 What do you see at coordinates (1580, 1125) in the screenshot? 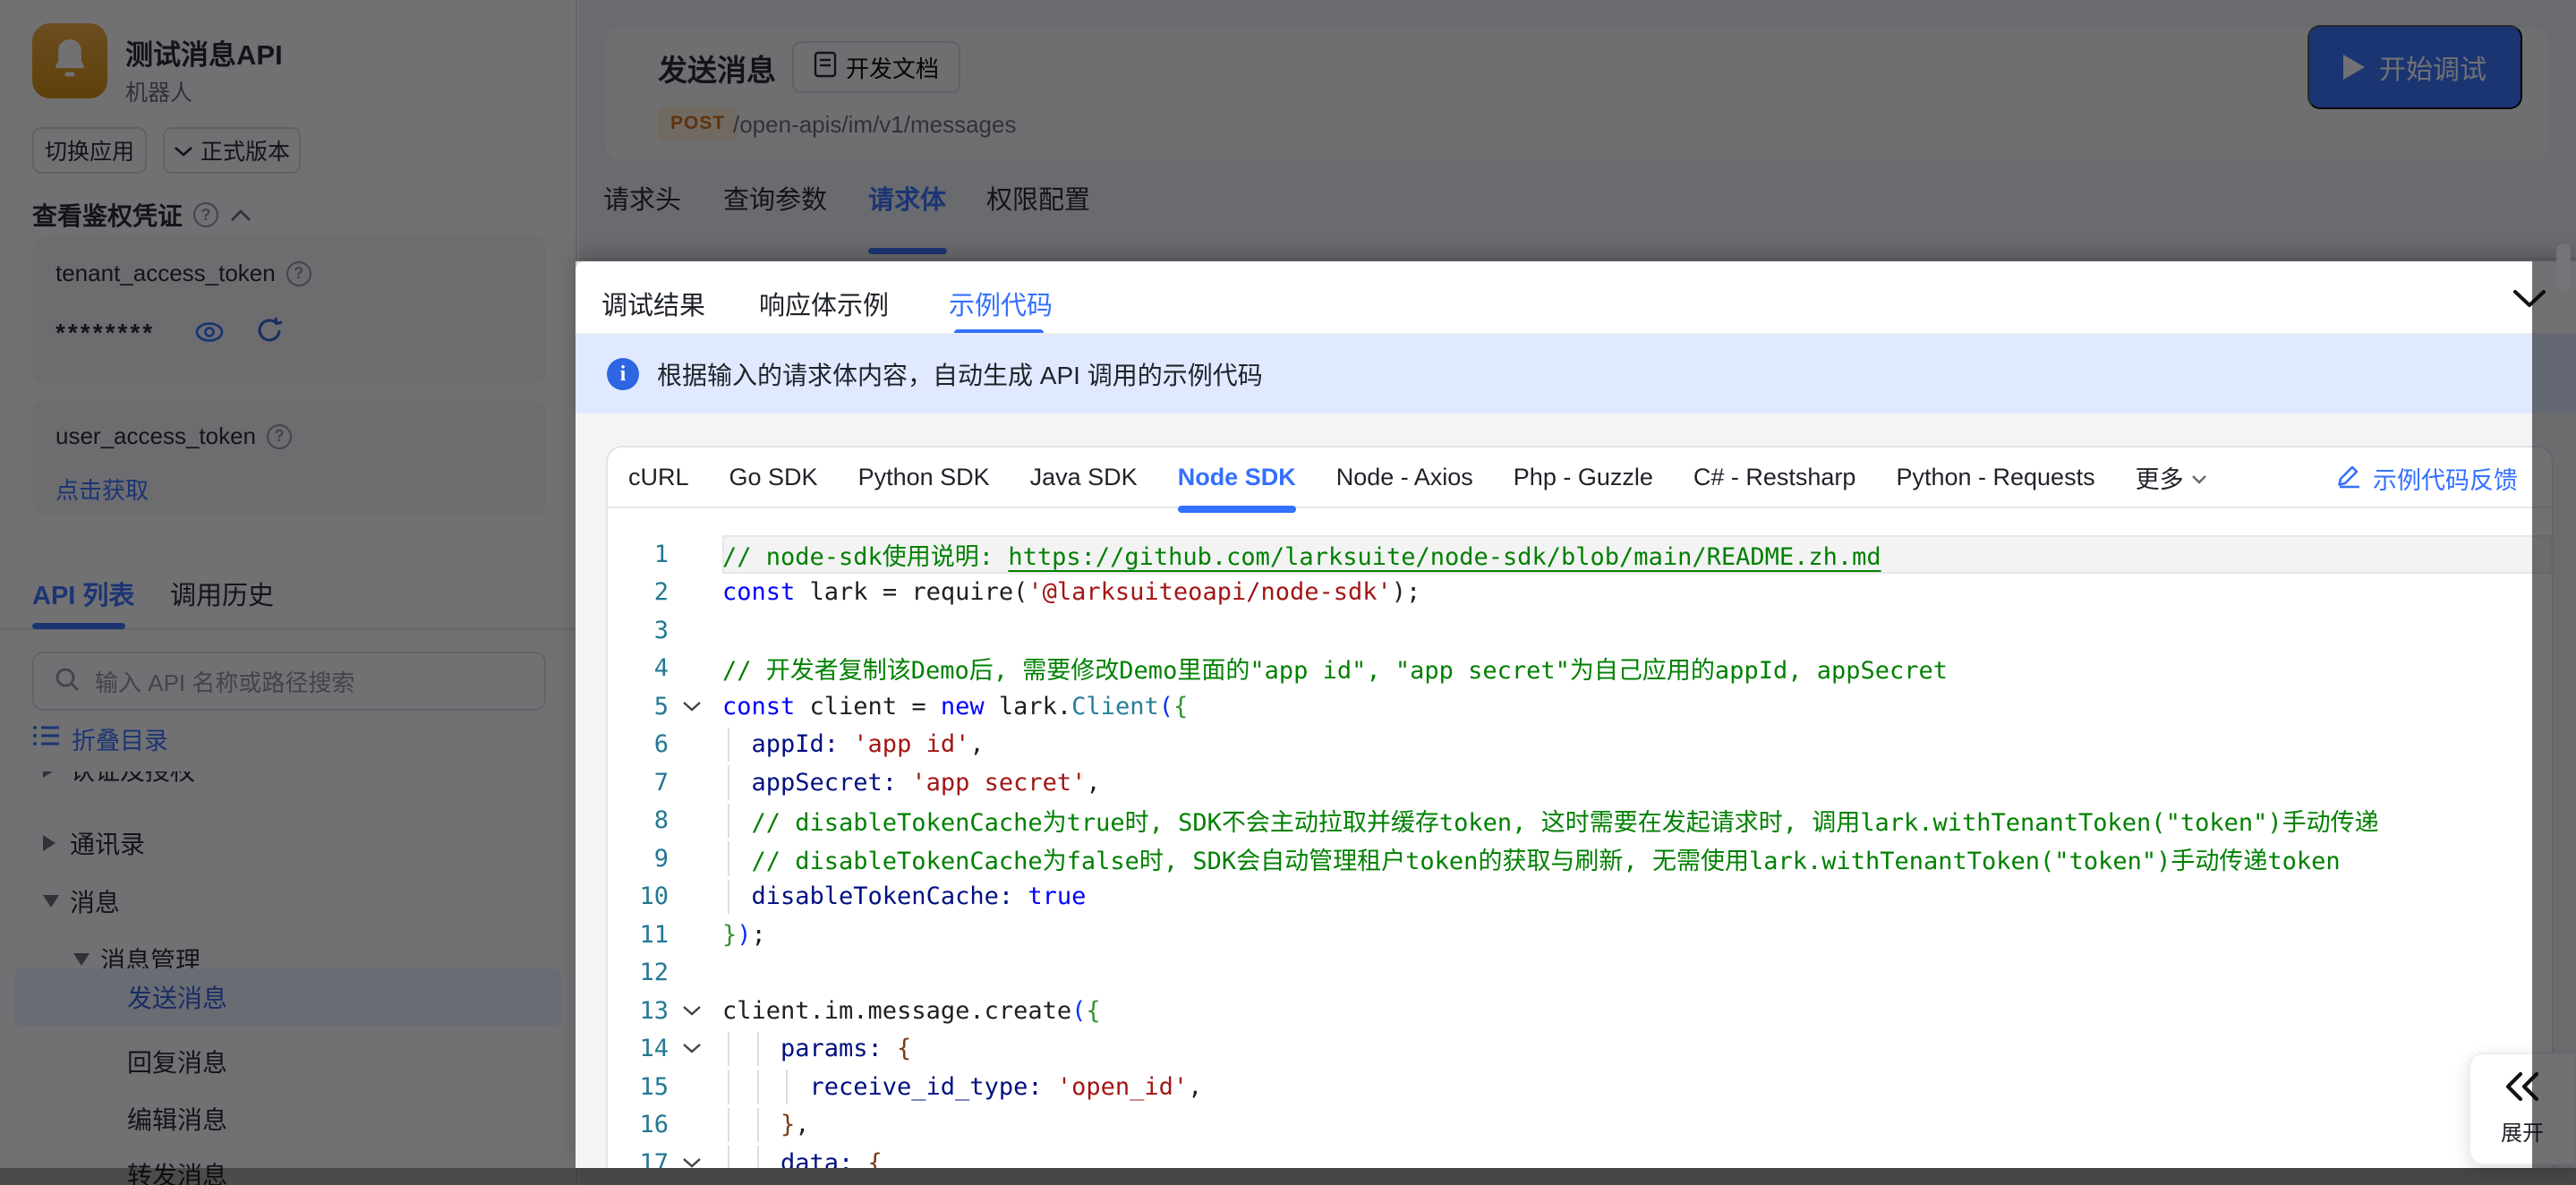
I see `code-line-16: 16},` at bounding box center [1580, 1125].